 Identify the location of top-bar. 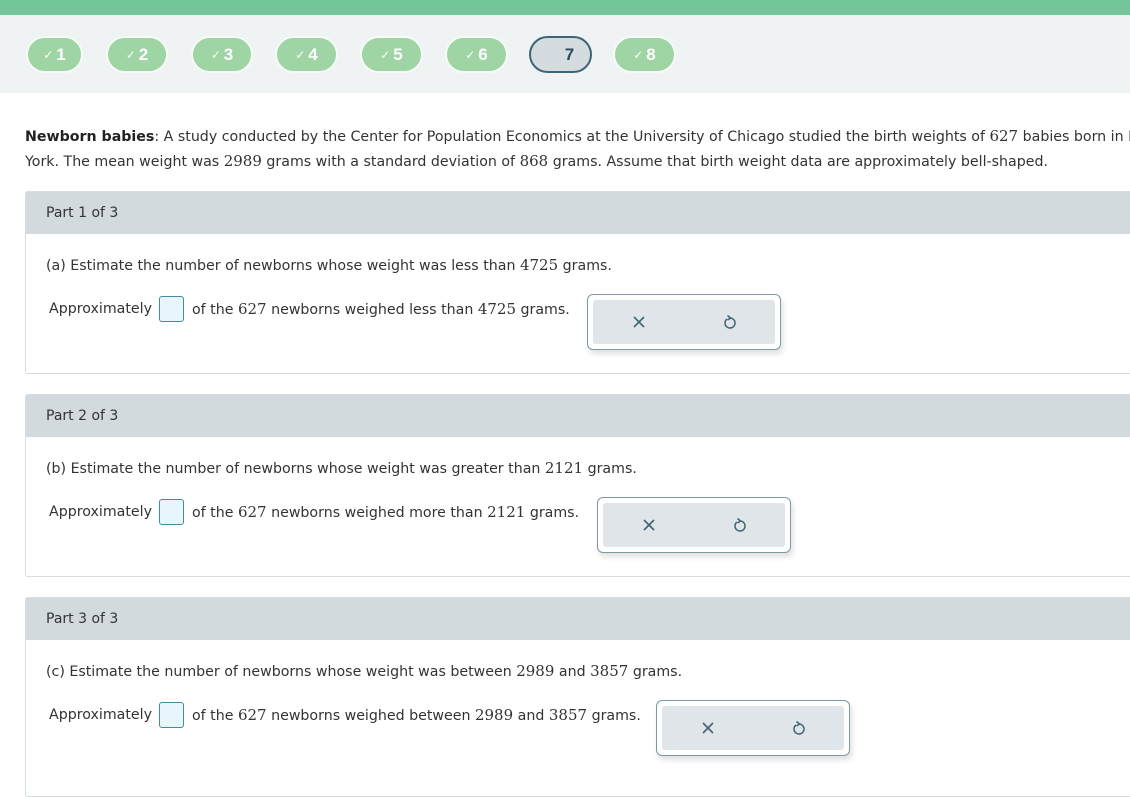
(565, 7).